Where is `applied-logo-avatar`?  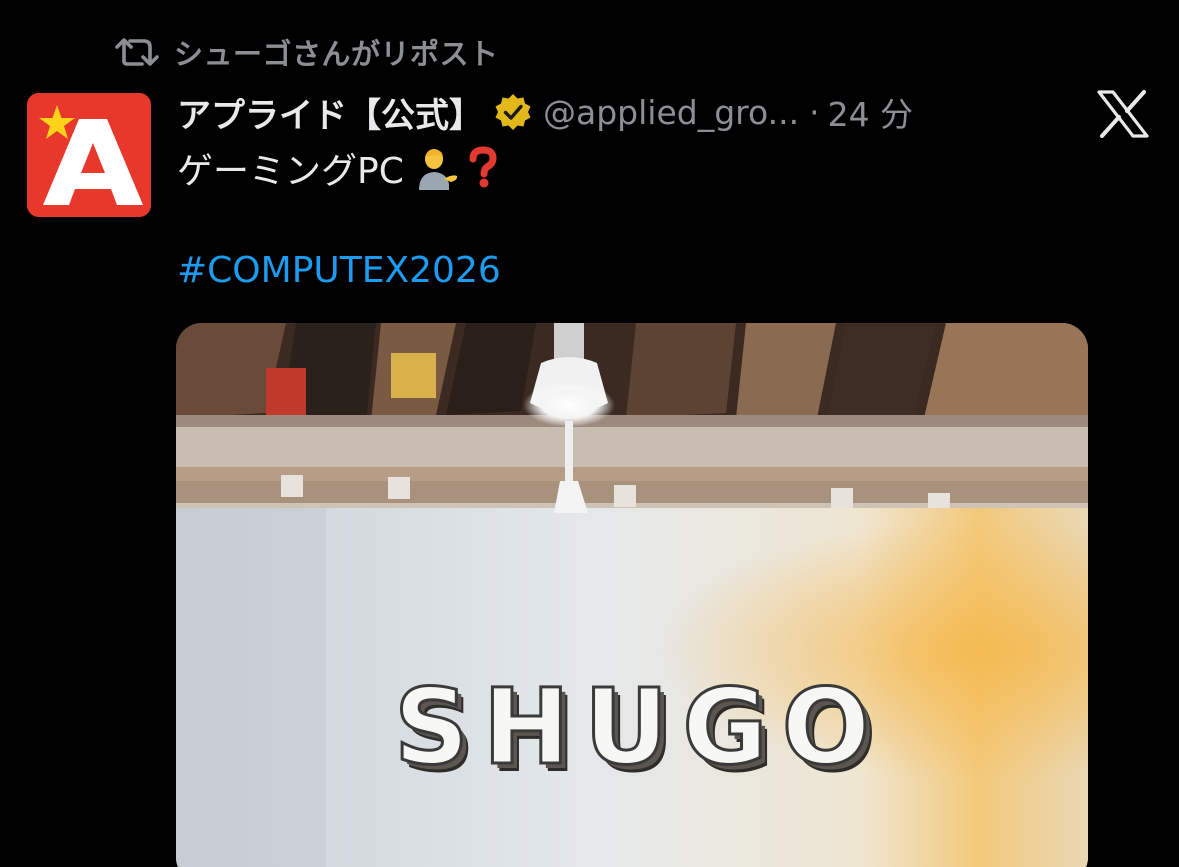
applied-logo-avatar is located at coordinates (89, 155).